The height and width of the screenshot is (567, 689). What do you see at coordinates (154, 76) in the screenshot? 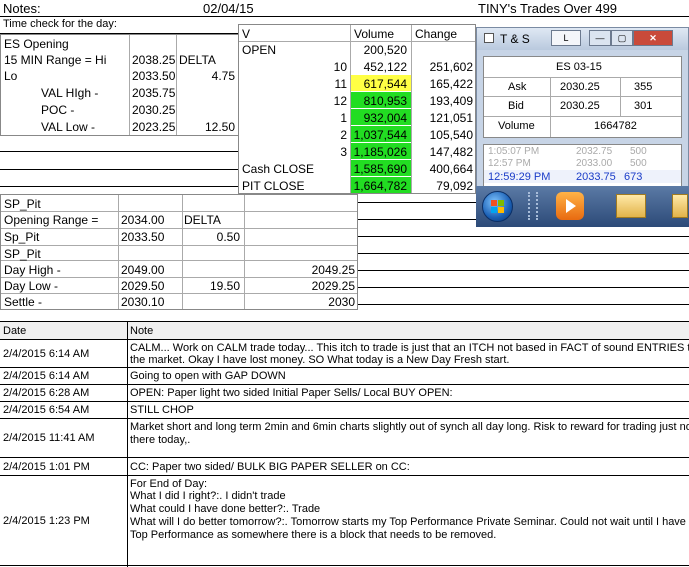
I see `es-row-value: 2033.50` at bounding box center [154, 76].